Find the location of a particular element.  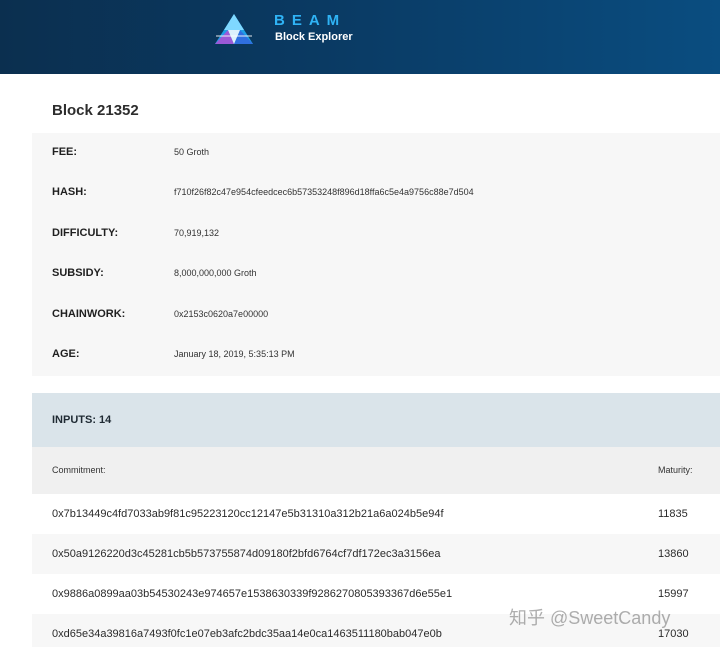

detail-label: DIFFICULTY: is located at coordinates (85, 233).